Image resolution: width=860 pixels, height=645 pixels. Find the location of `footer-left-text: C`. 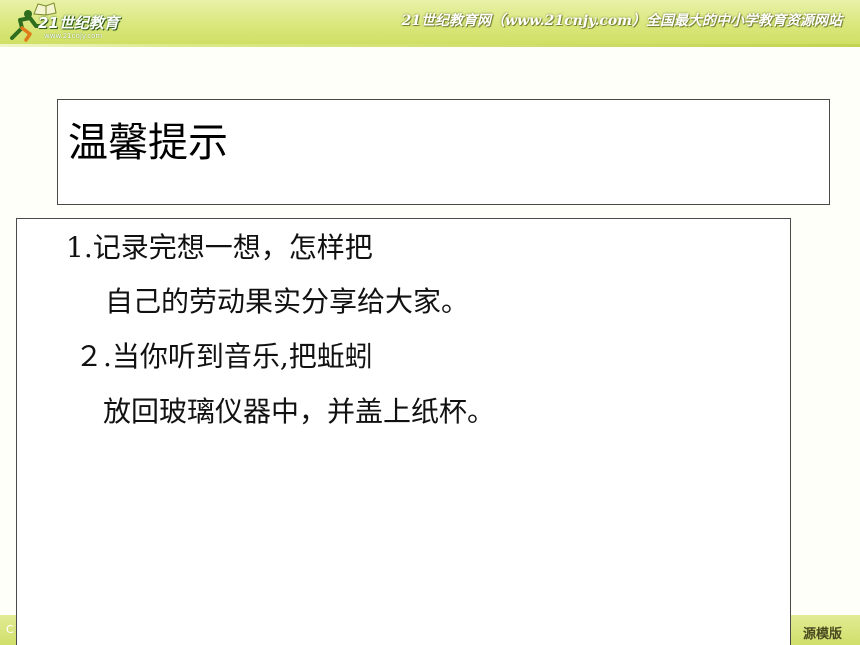

footer-left-text: C is located at coordinates (10, 629).